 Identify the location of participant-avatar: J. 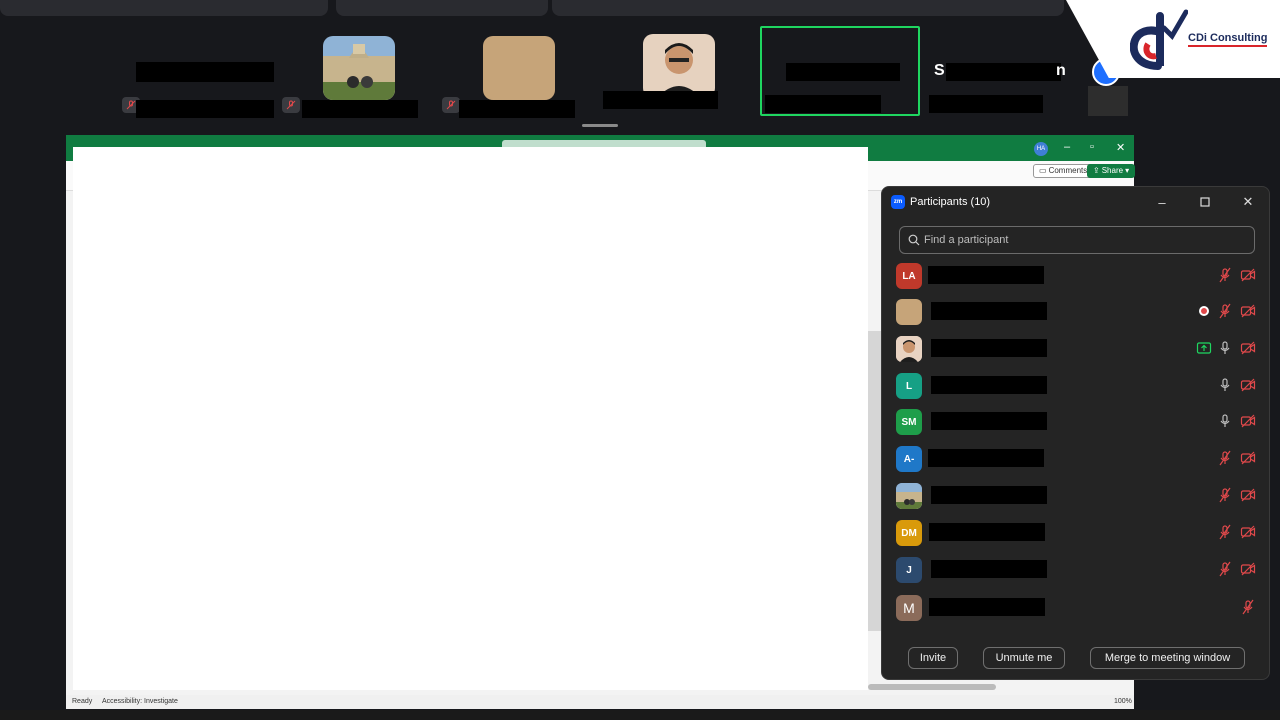
(909, 570).